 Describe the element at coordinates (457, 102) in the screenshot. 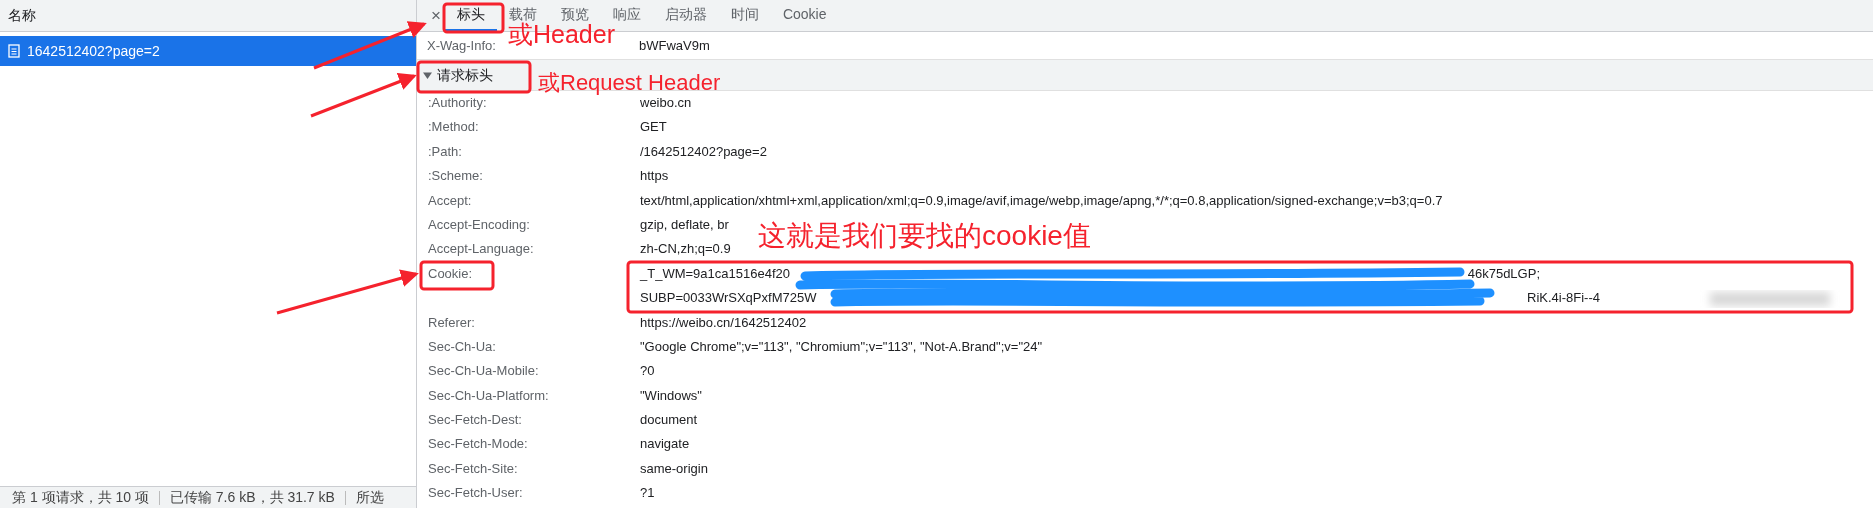

I see `header-name: :Authority:` at that location.